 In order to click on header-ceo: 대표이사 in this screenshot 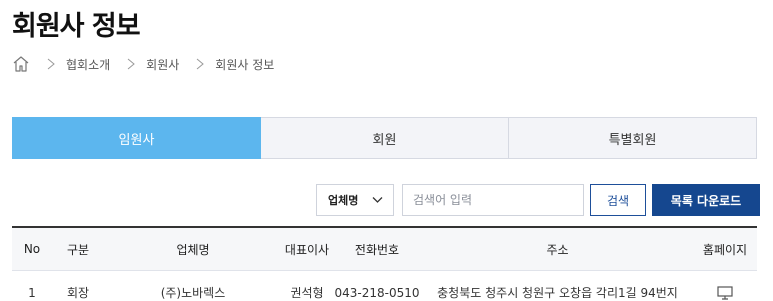, I will do `click(307, 249)`.